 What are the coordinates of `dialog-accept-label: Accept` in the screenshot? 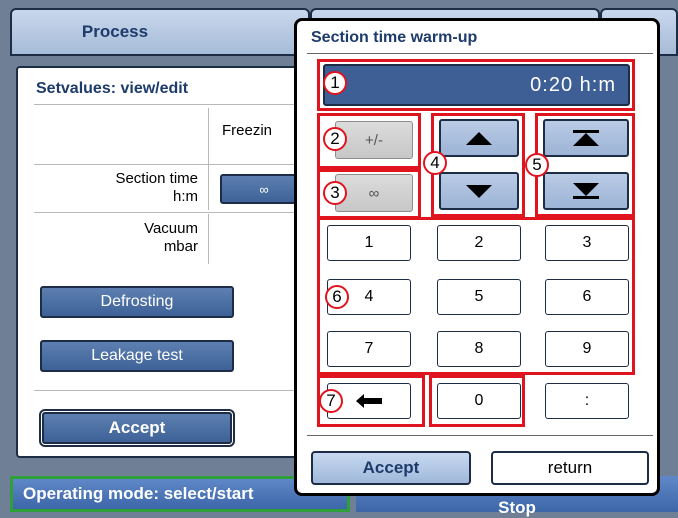 It's located at (391, 467).